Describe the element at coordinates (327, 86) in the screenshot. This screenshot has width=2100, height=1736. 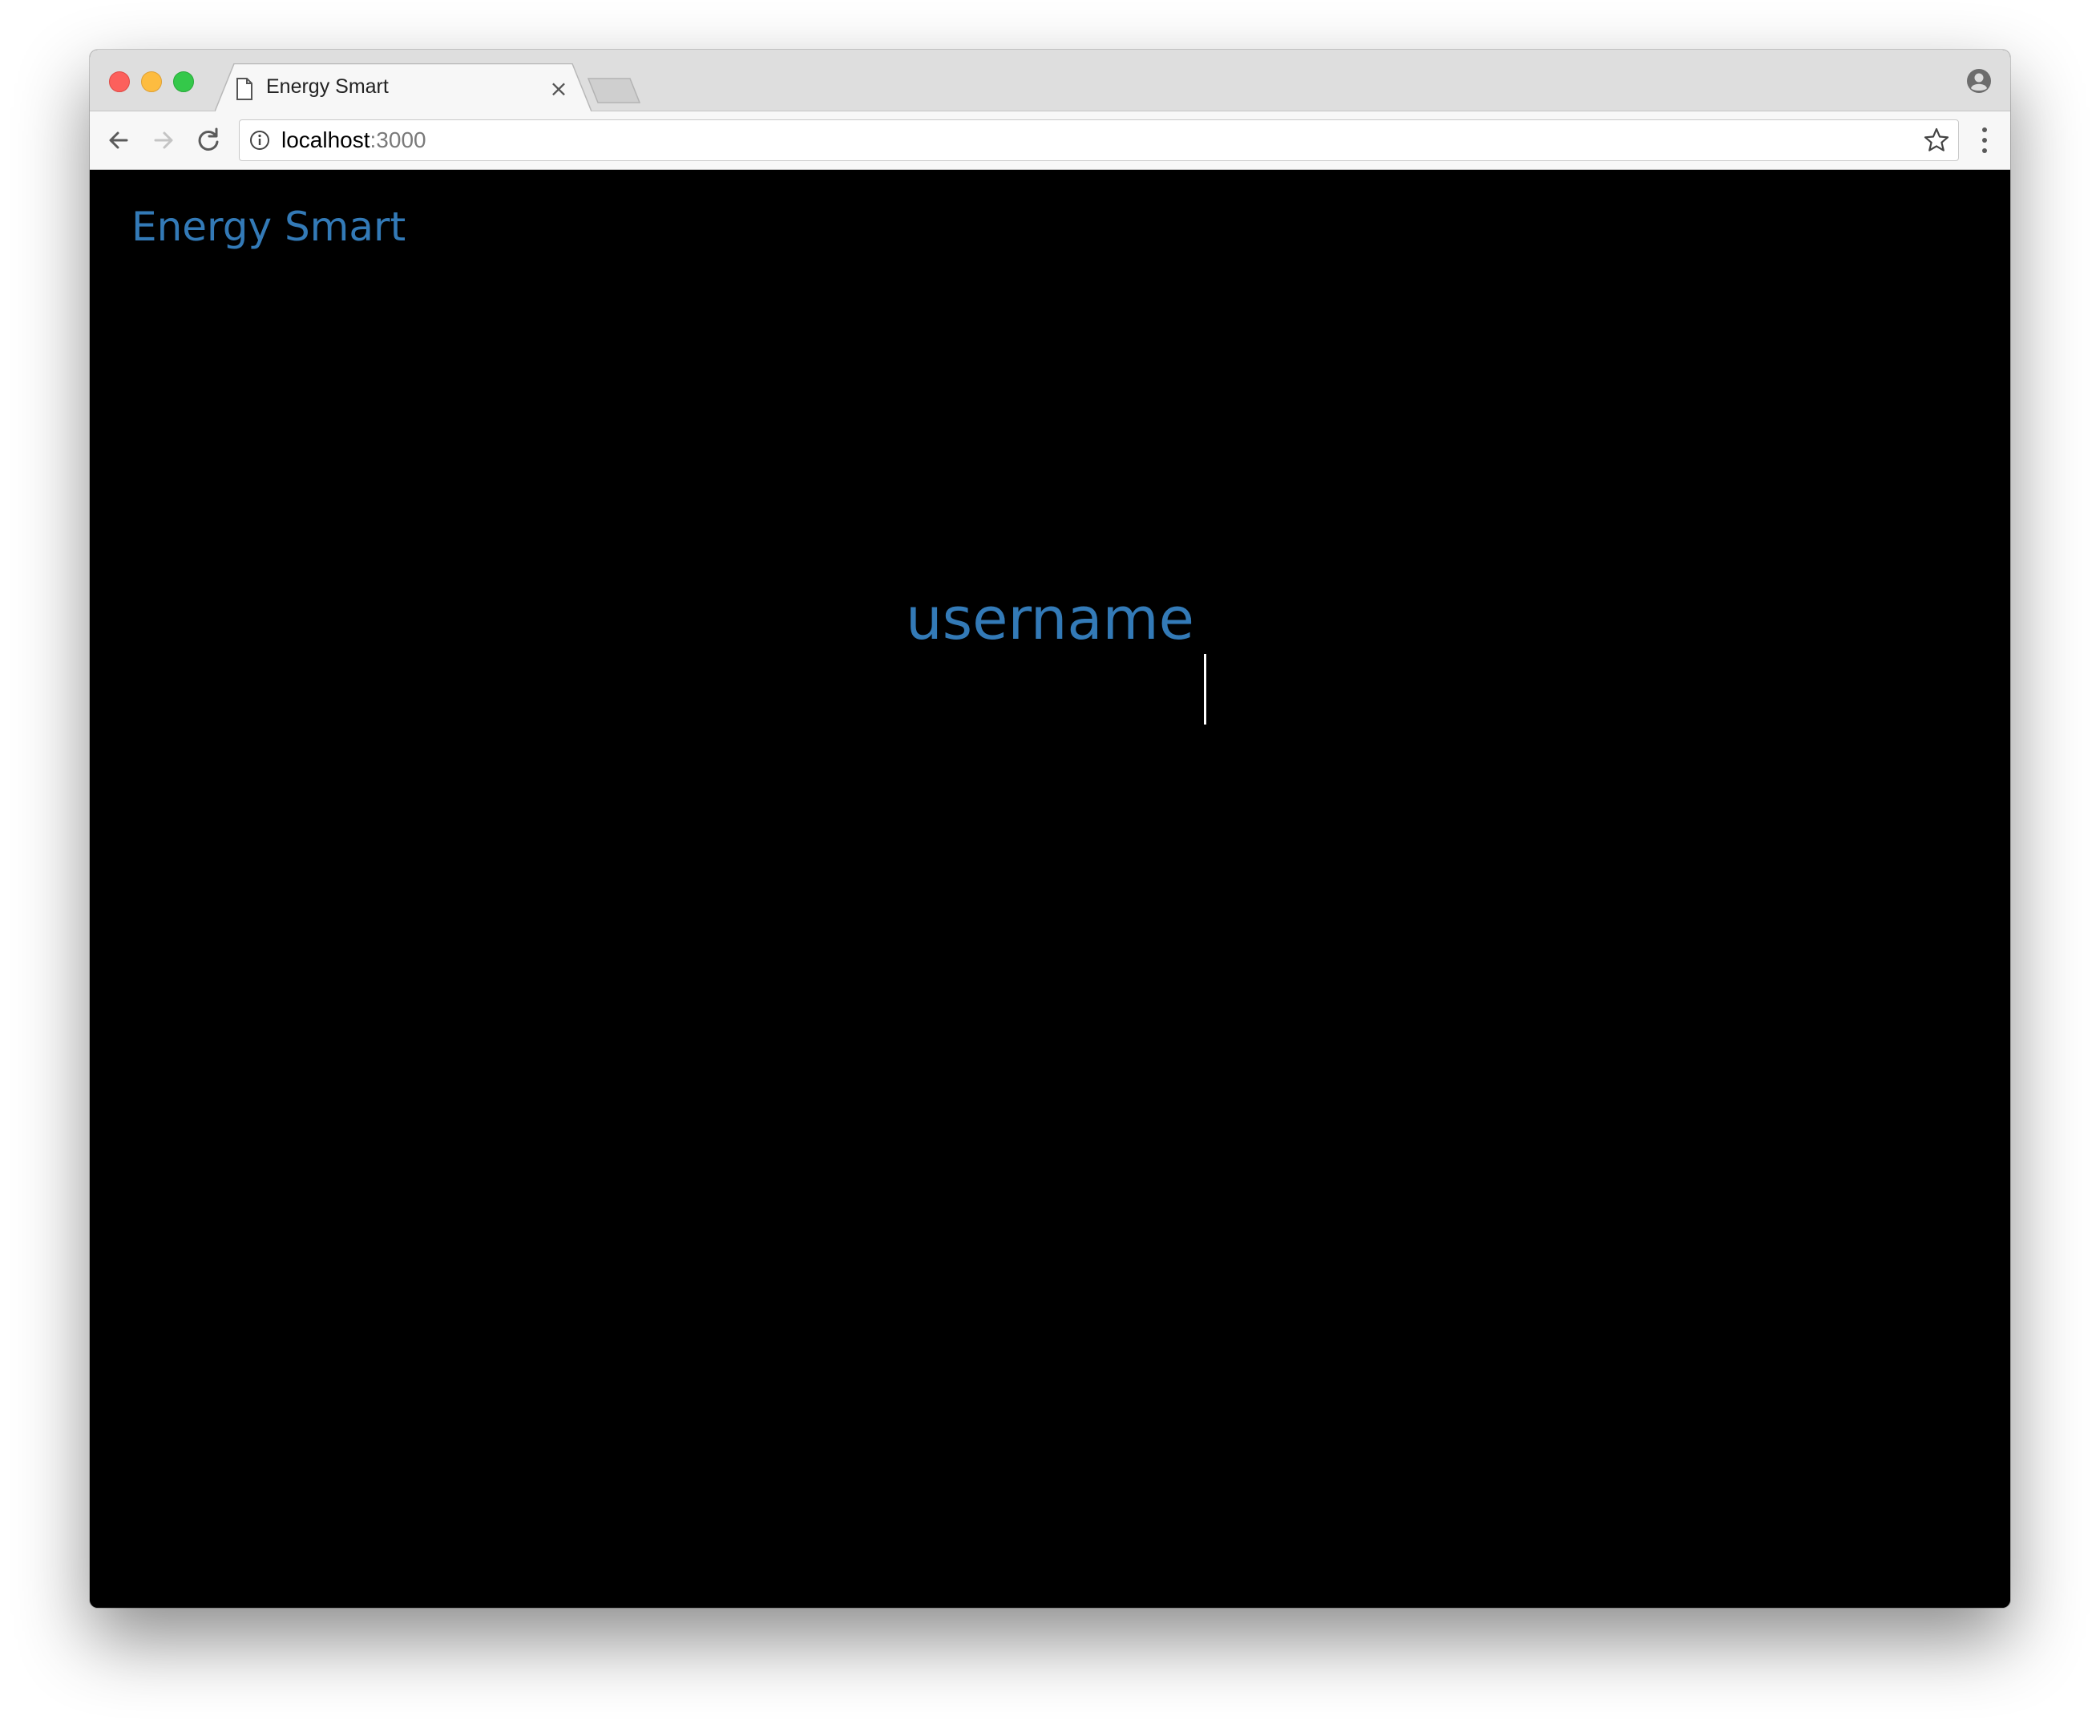
I see `tab-title: Energy Smart` at that location.